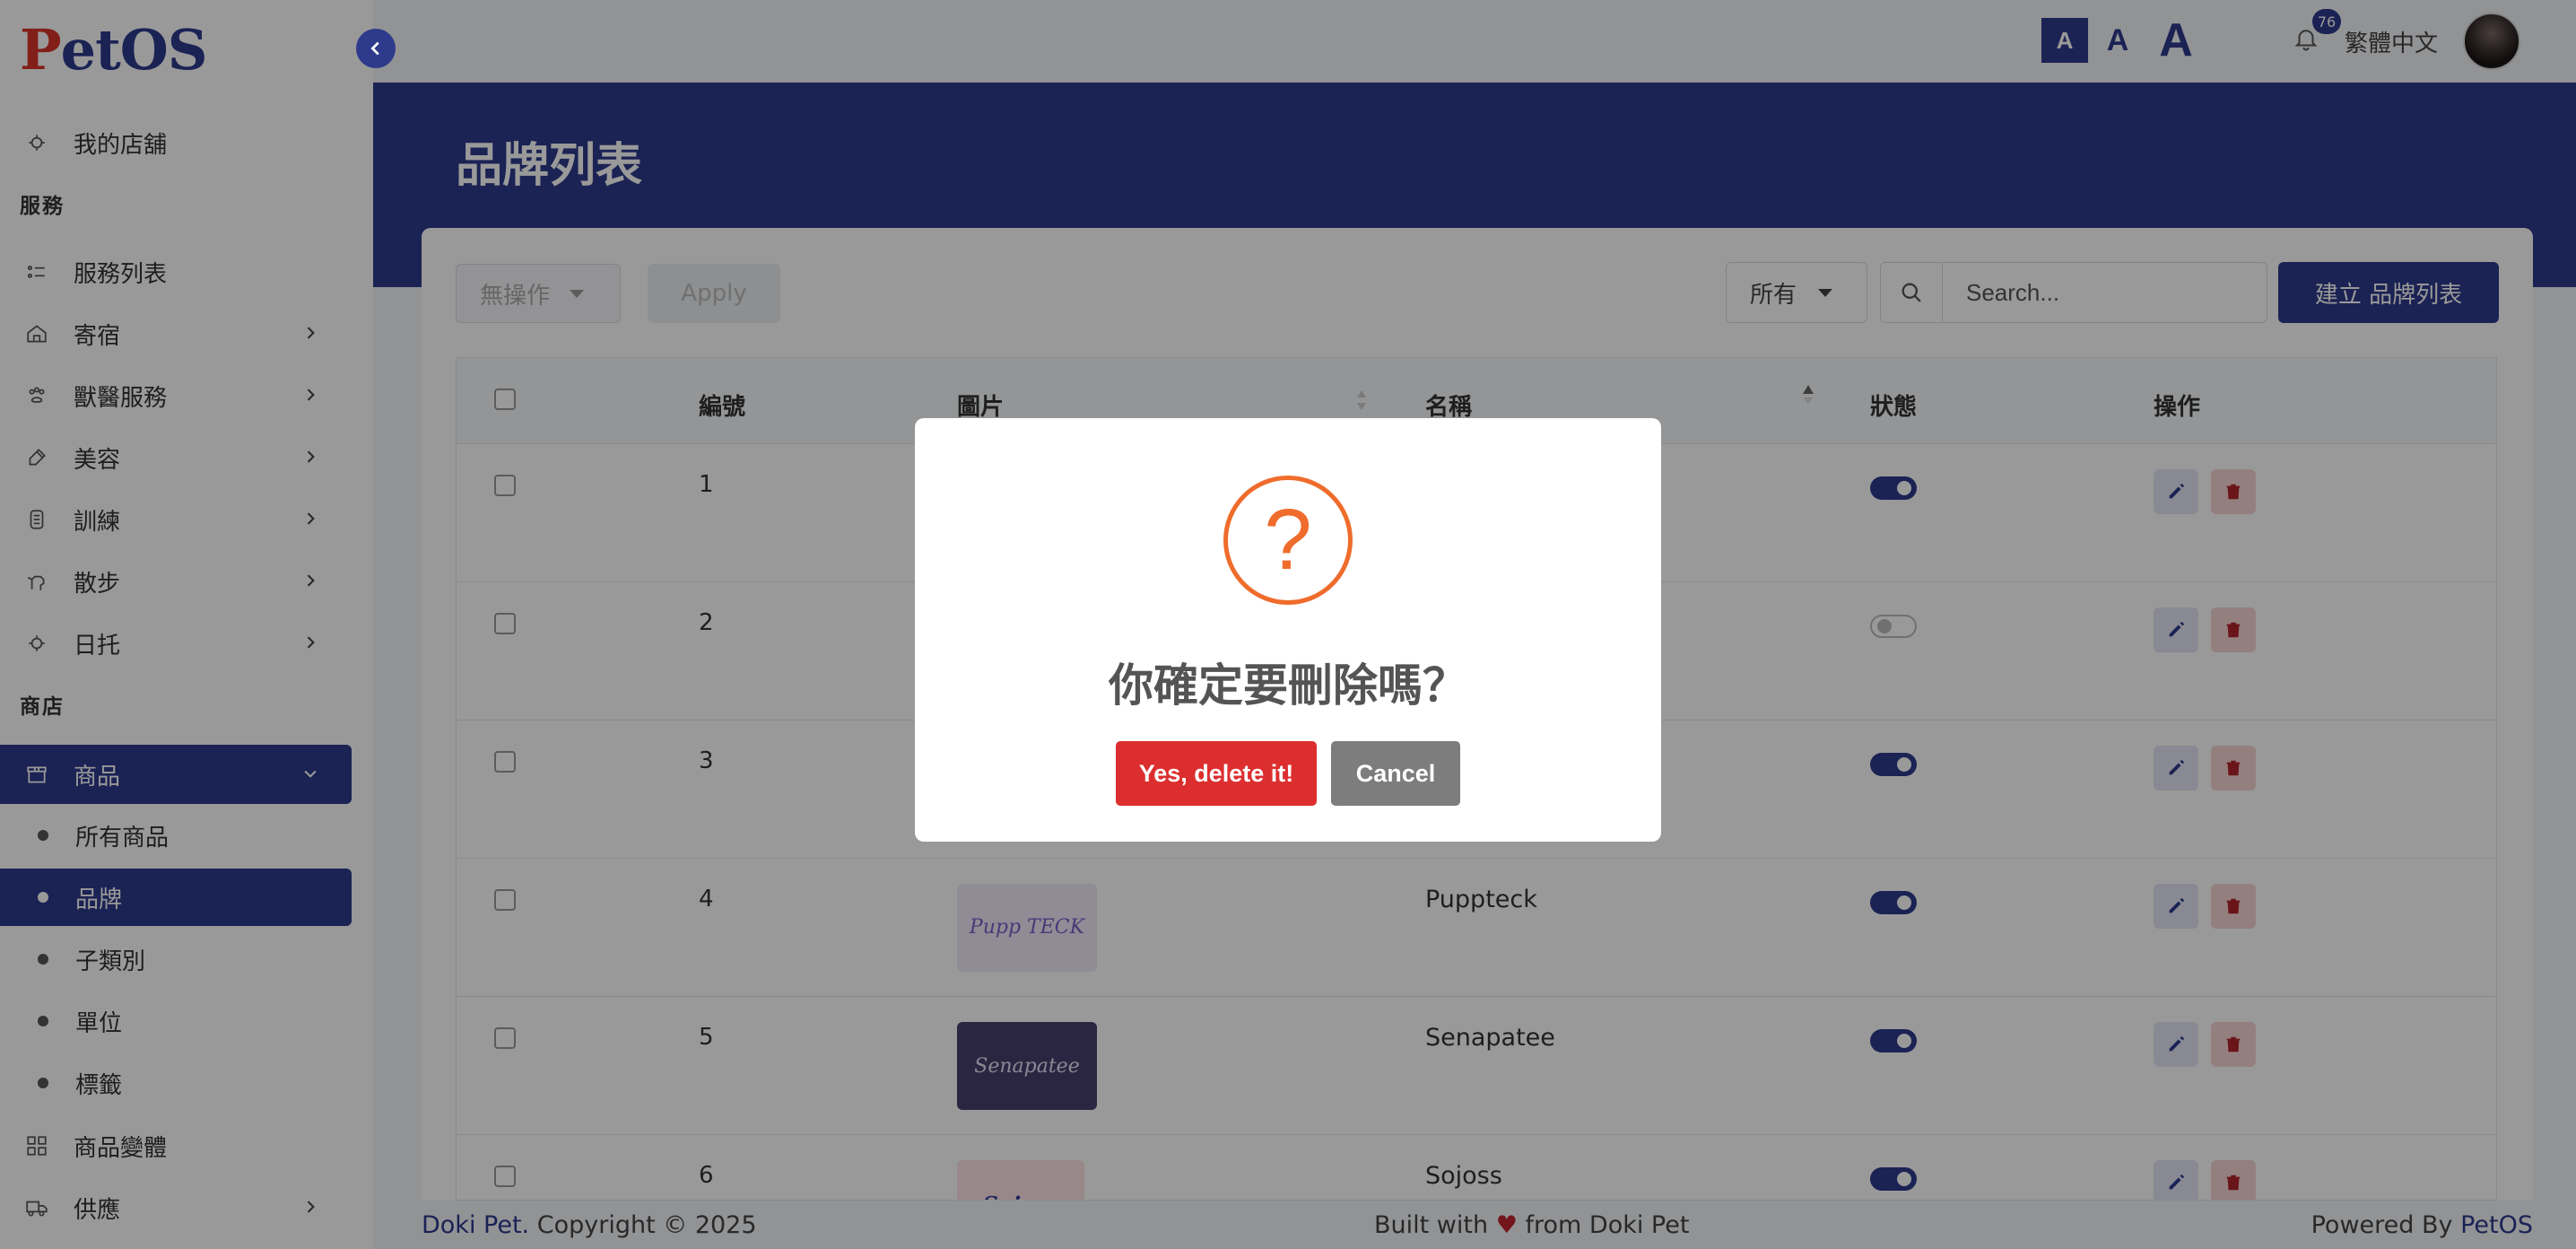  I want to click on confirm-delete-dialog: ? 你確定要刪除嗎？ Yes, delete it! Cancel, so click(1288, 630).